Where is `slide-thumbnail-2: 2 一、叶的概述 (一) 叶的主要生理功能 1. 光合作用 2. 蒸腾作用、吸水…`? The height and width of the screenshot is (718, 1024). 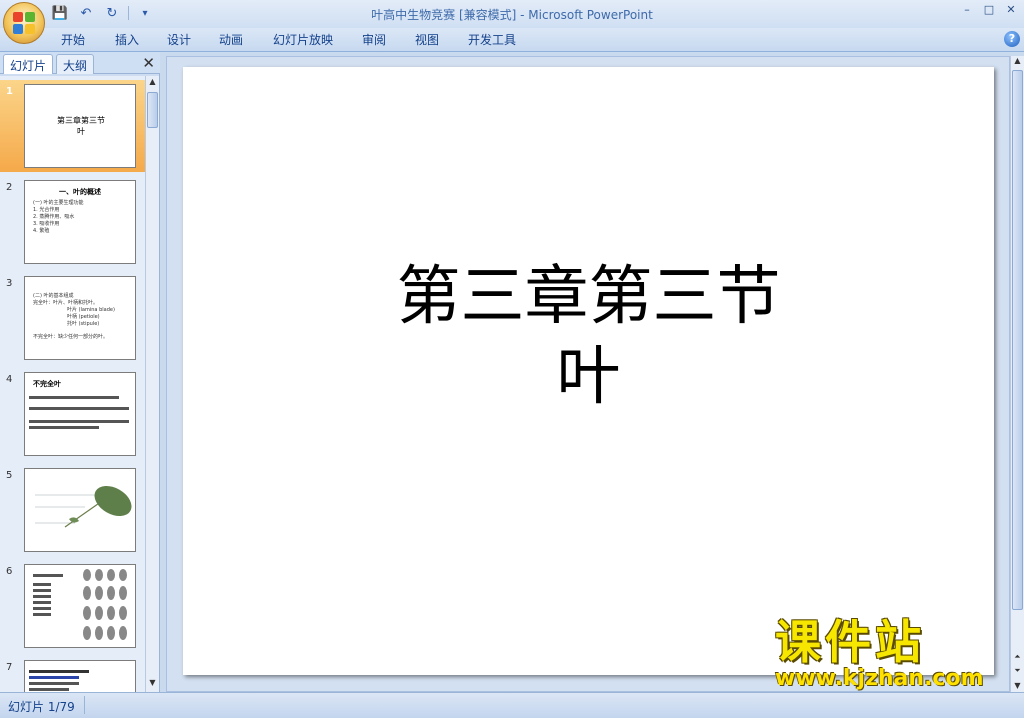
slide-thumbnail-2: 2 一、叶的概述 (一) 叶的主要生理功能 1. 光合作用 2. 蒸腾作用、吸水… is located at coordinates (73, 222).